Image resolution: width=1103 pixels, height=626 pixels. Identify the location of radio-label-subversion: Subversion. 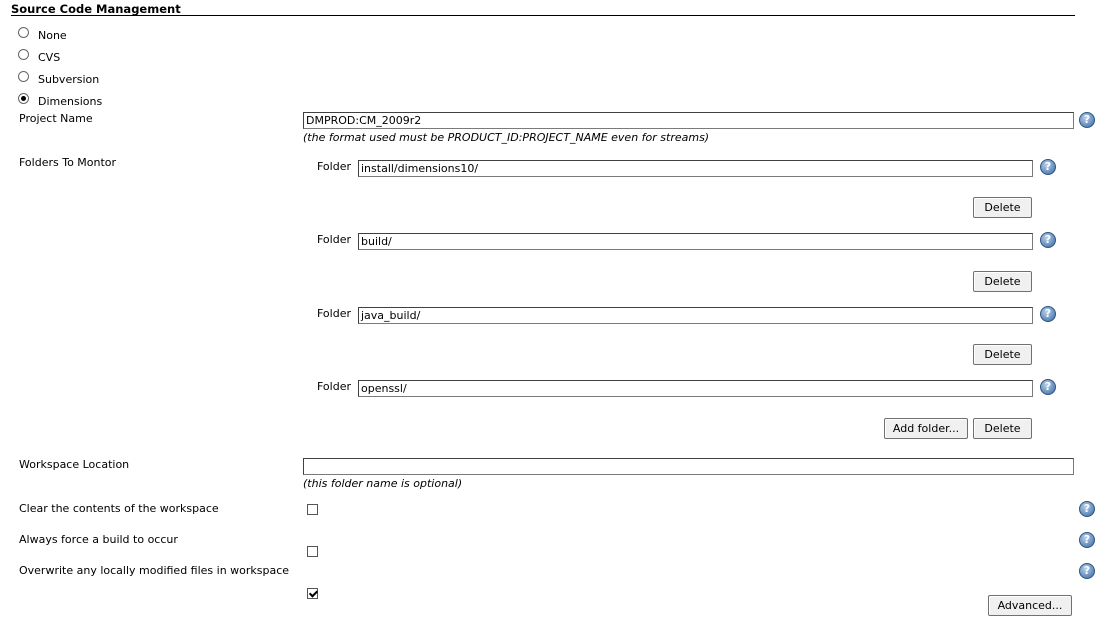
(69, 79).